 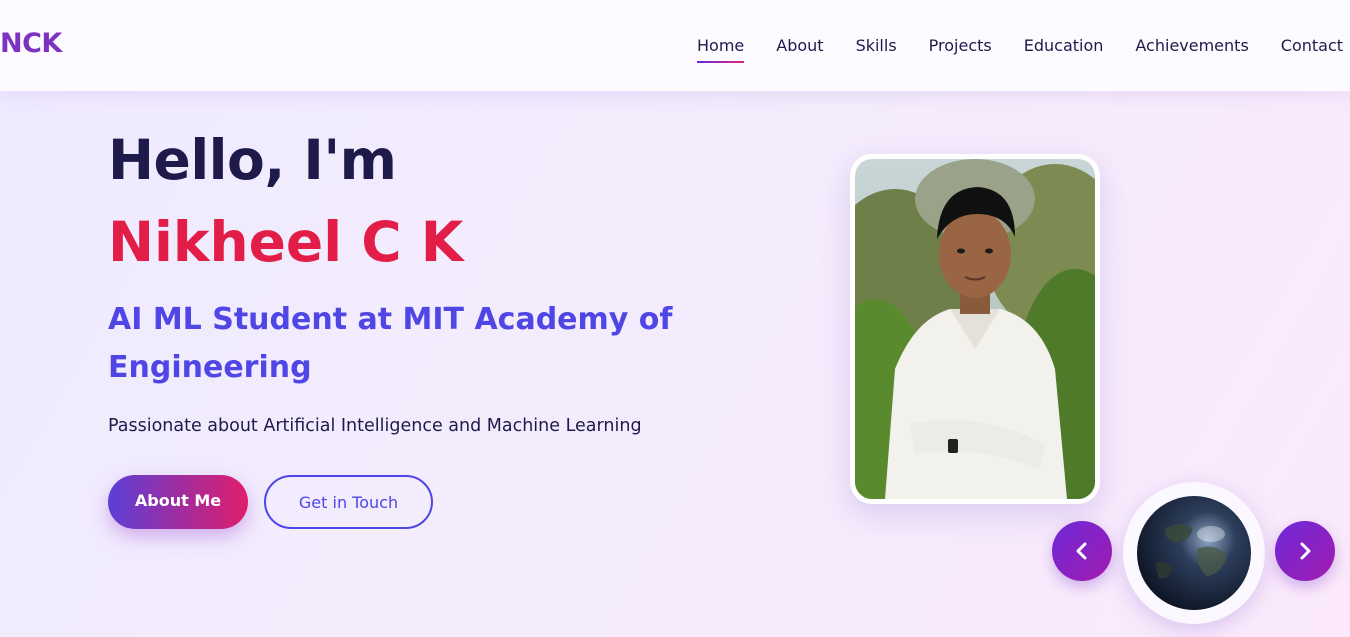 What do you see at coordinates (1312, 49) in the screenshot?
I see `nav-link-contact: Contact` at bounding box center [1312, 49].